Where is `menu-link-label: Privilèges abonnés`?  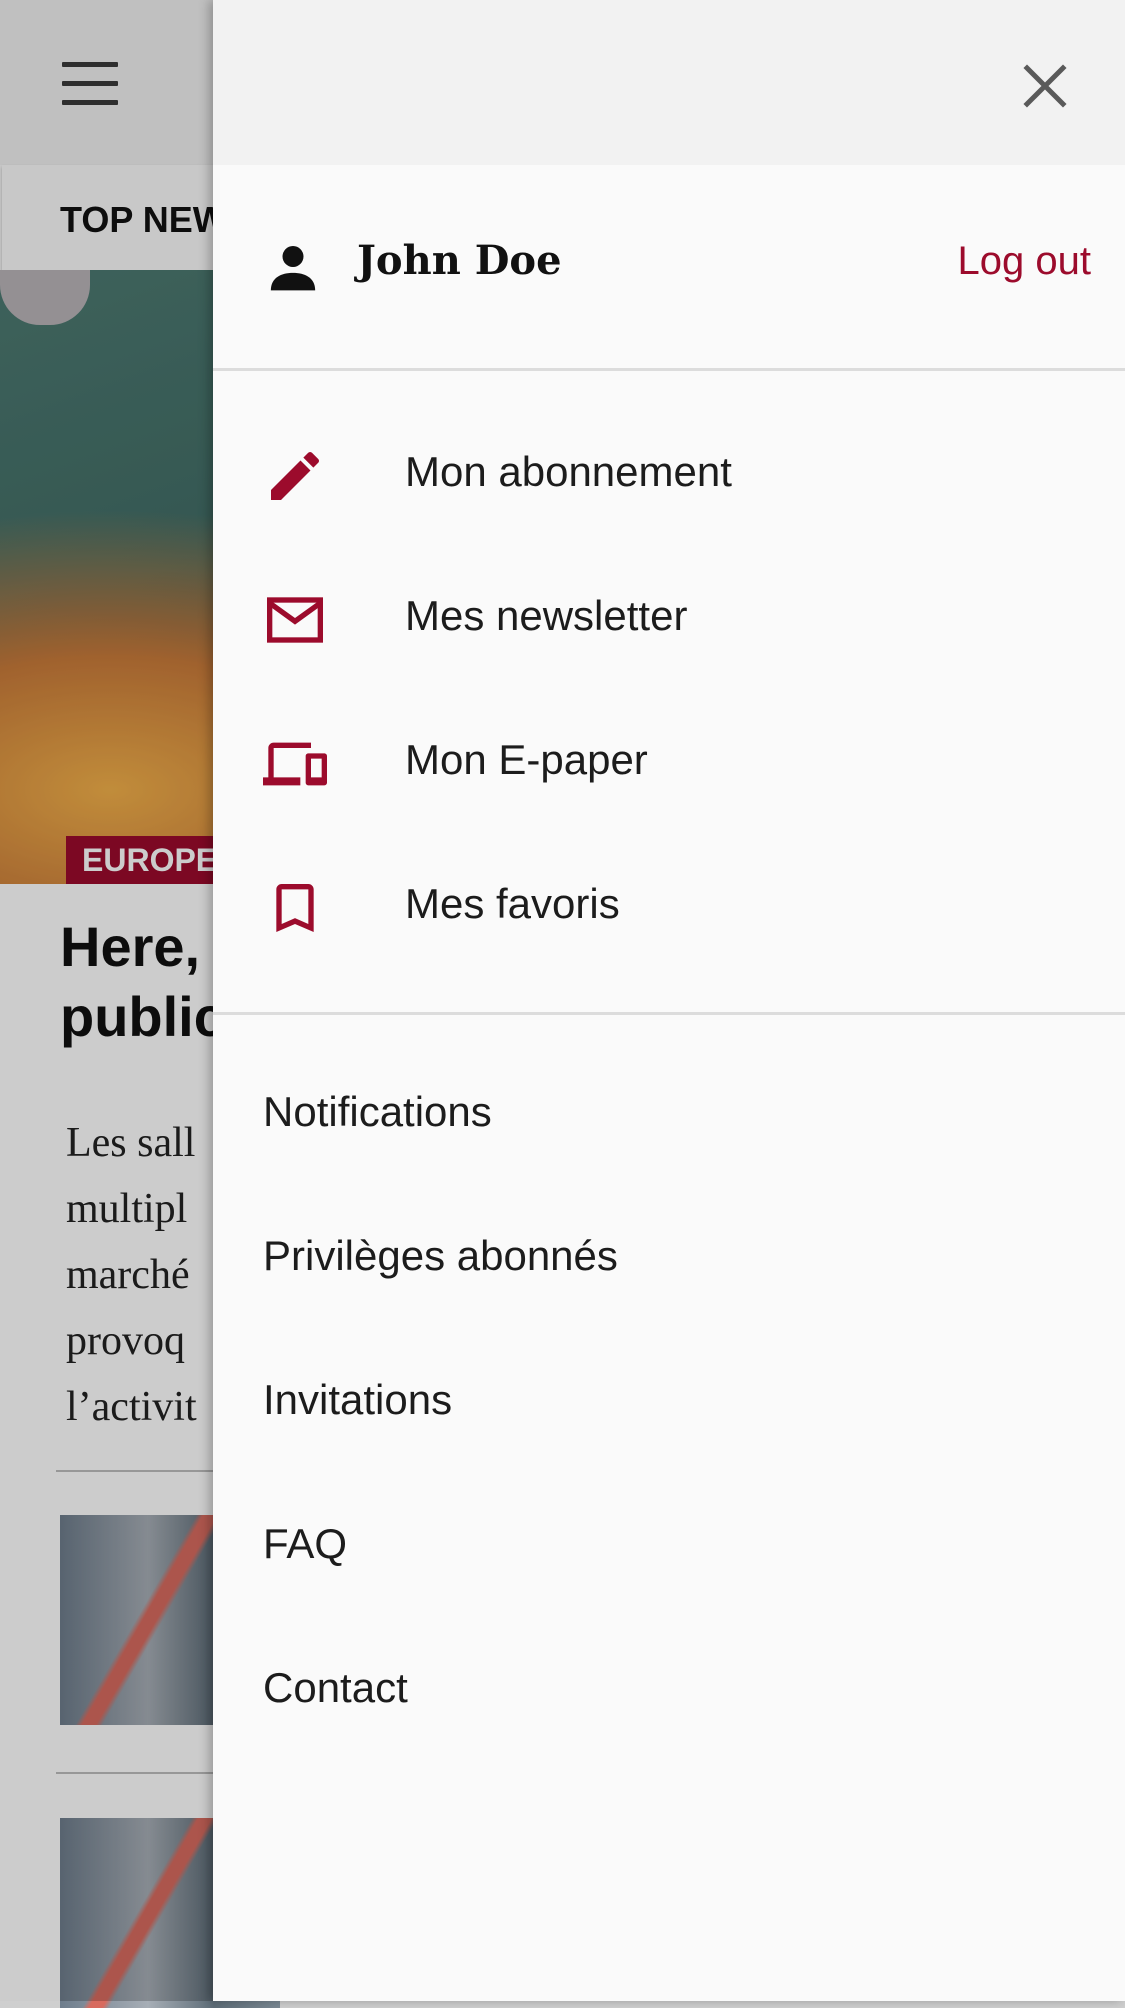
menu-link-label: Privilèges abonnés is located at coordinates (440, 1255).